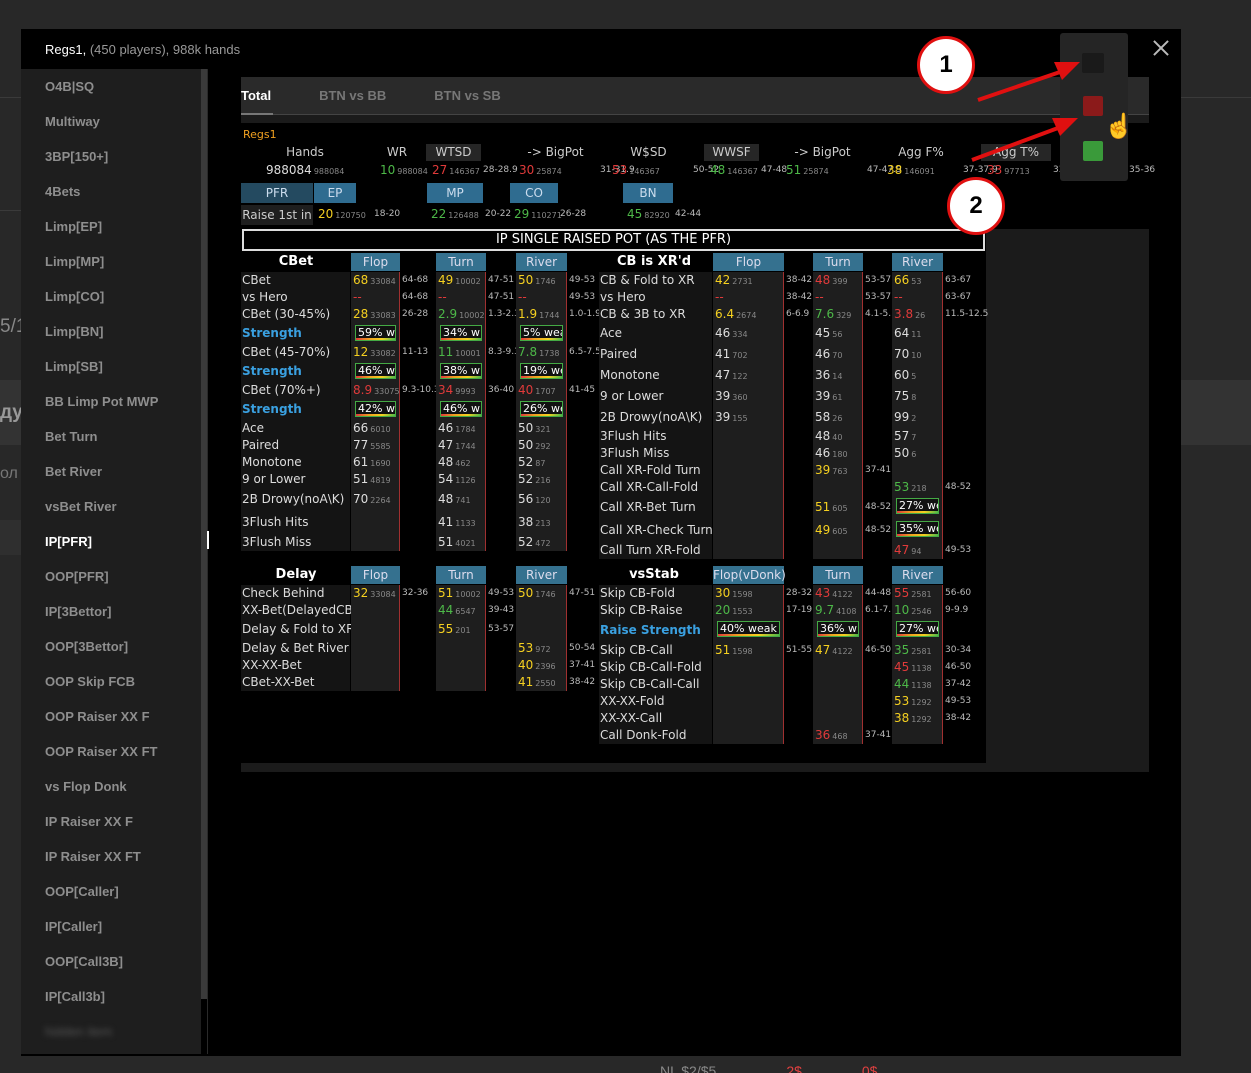  I want to click on annotation-arrows, so click(1025, 112).